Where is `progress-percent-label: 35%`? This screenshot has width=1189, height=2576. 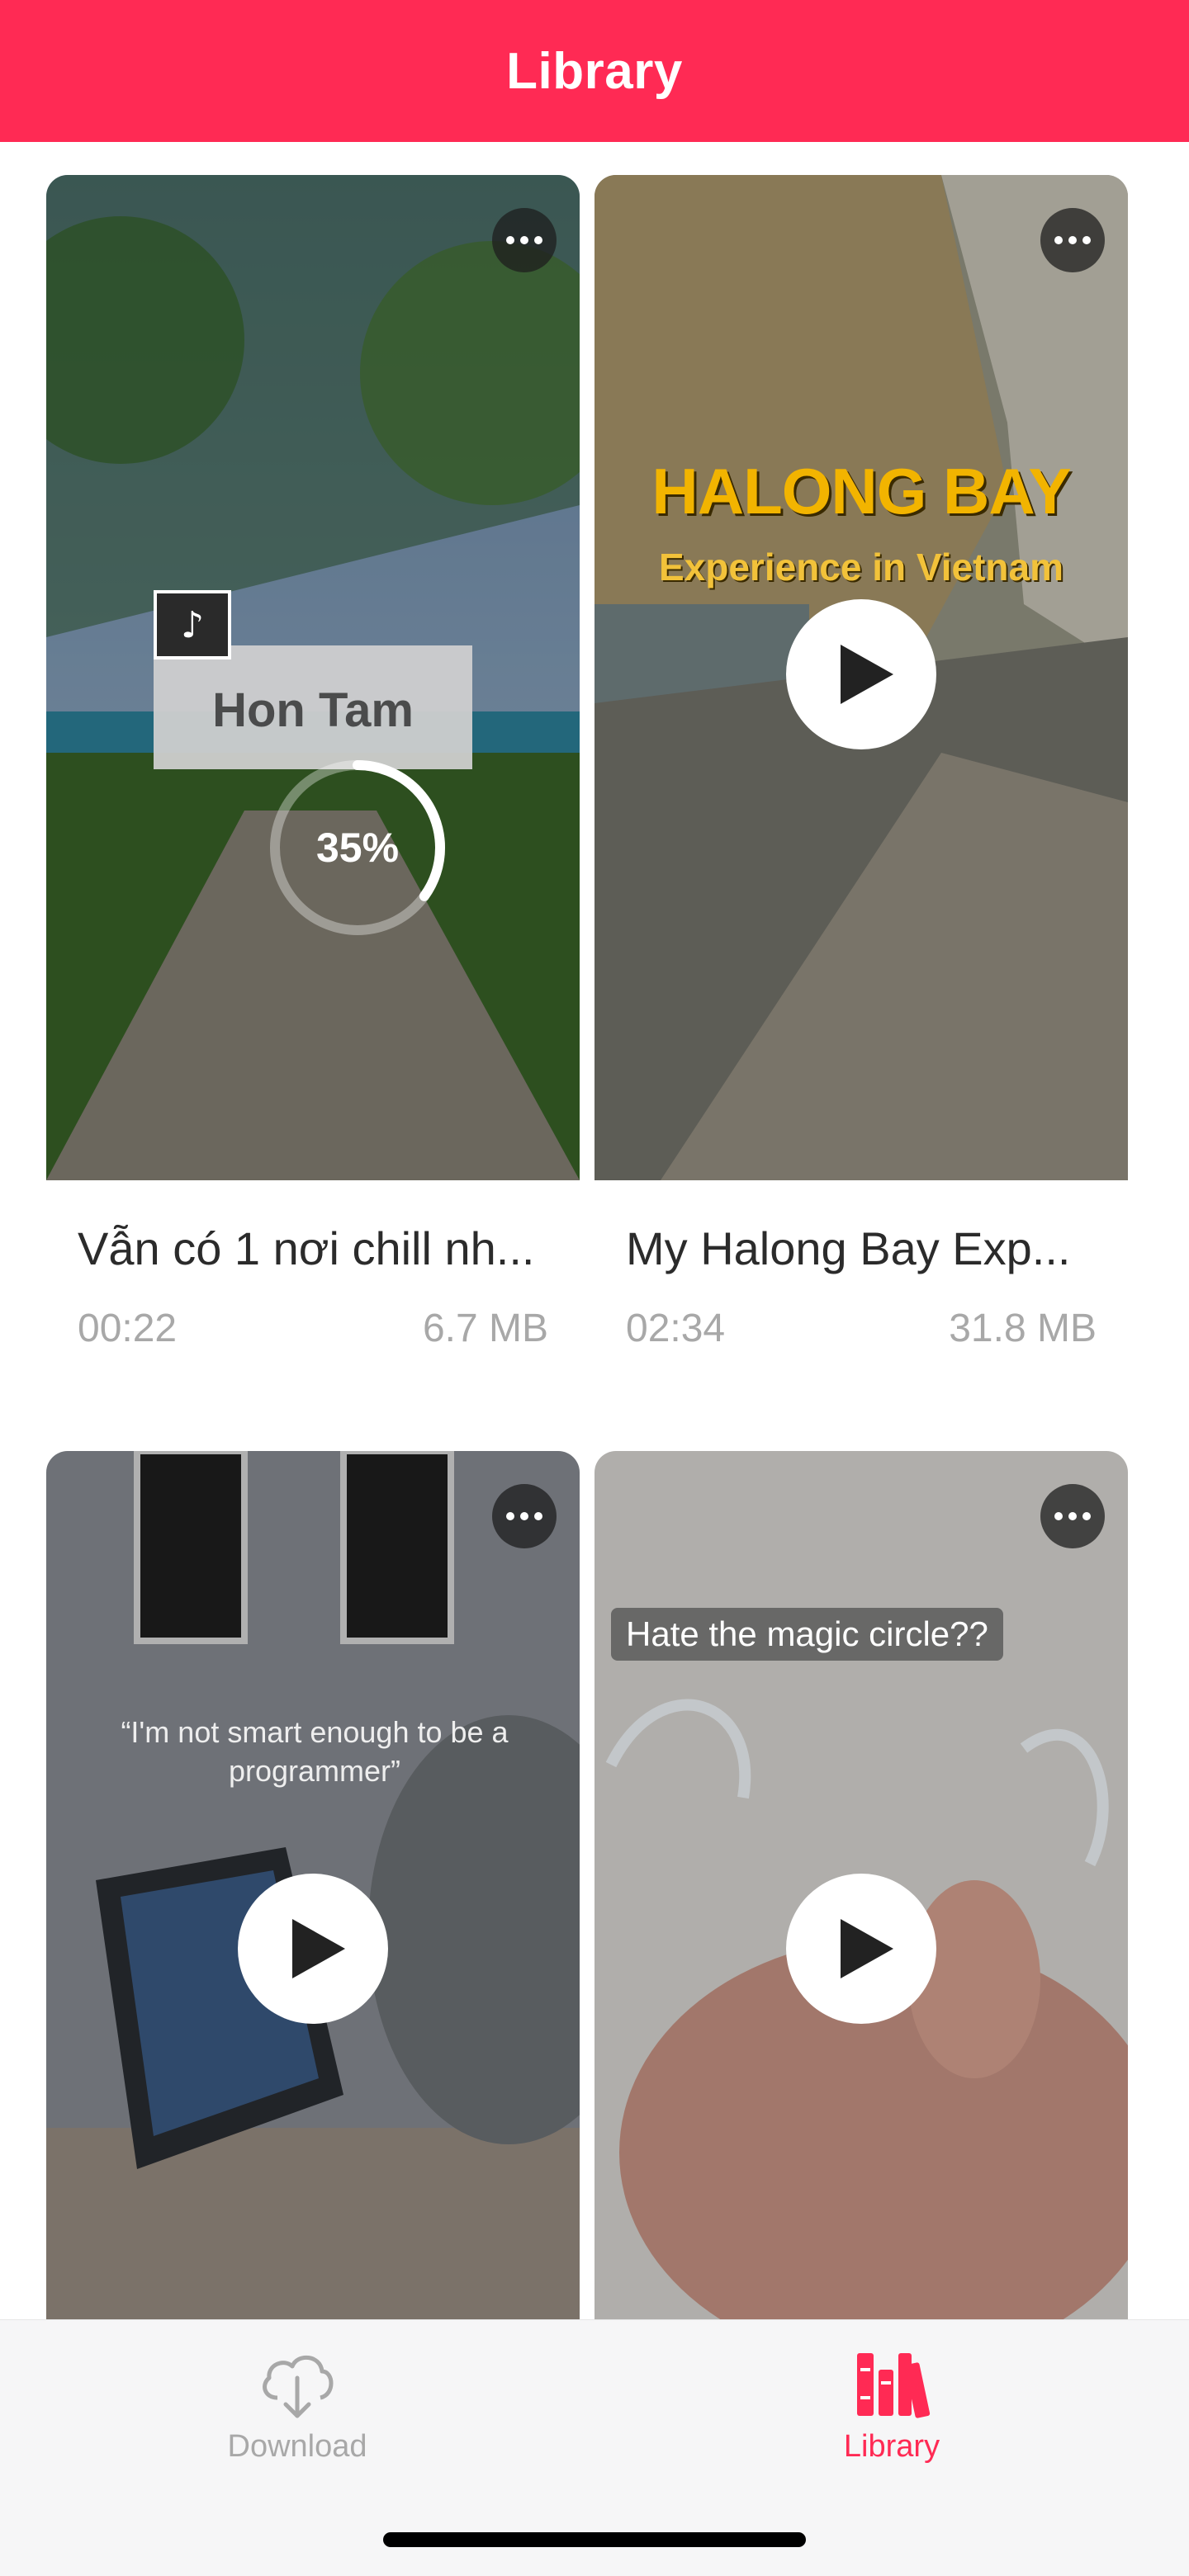 progress-percent-label: 35% is located at coordinates (357, 848).